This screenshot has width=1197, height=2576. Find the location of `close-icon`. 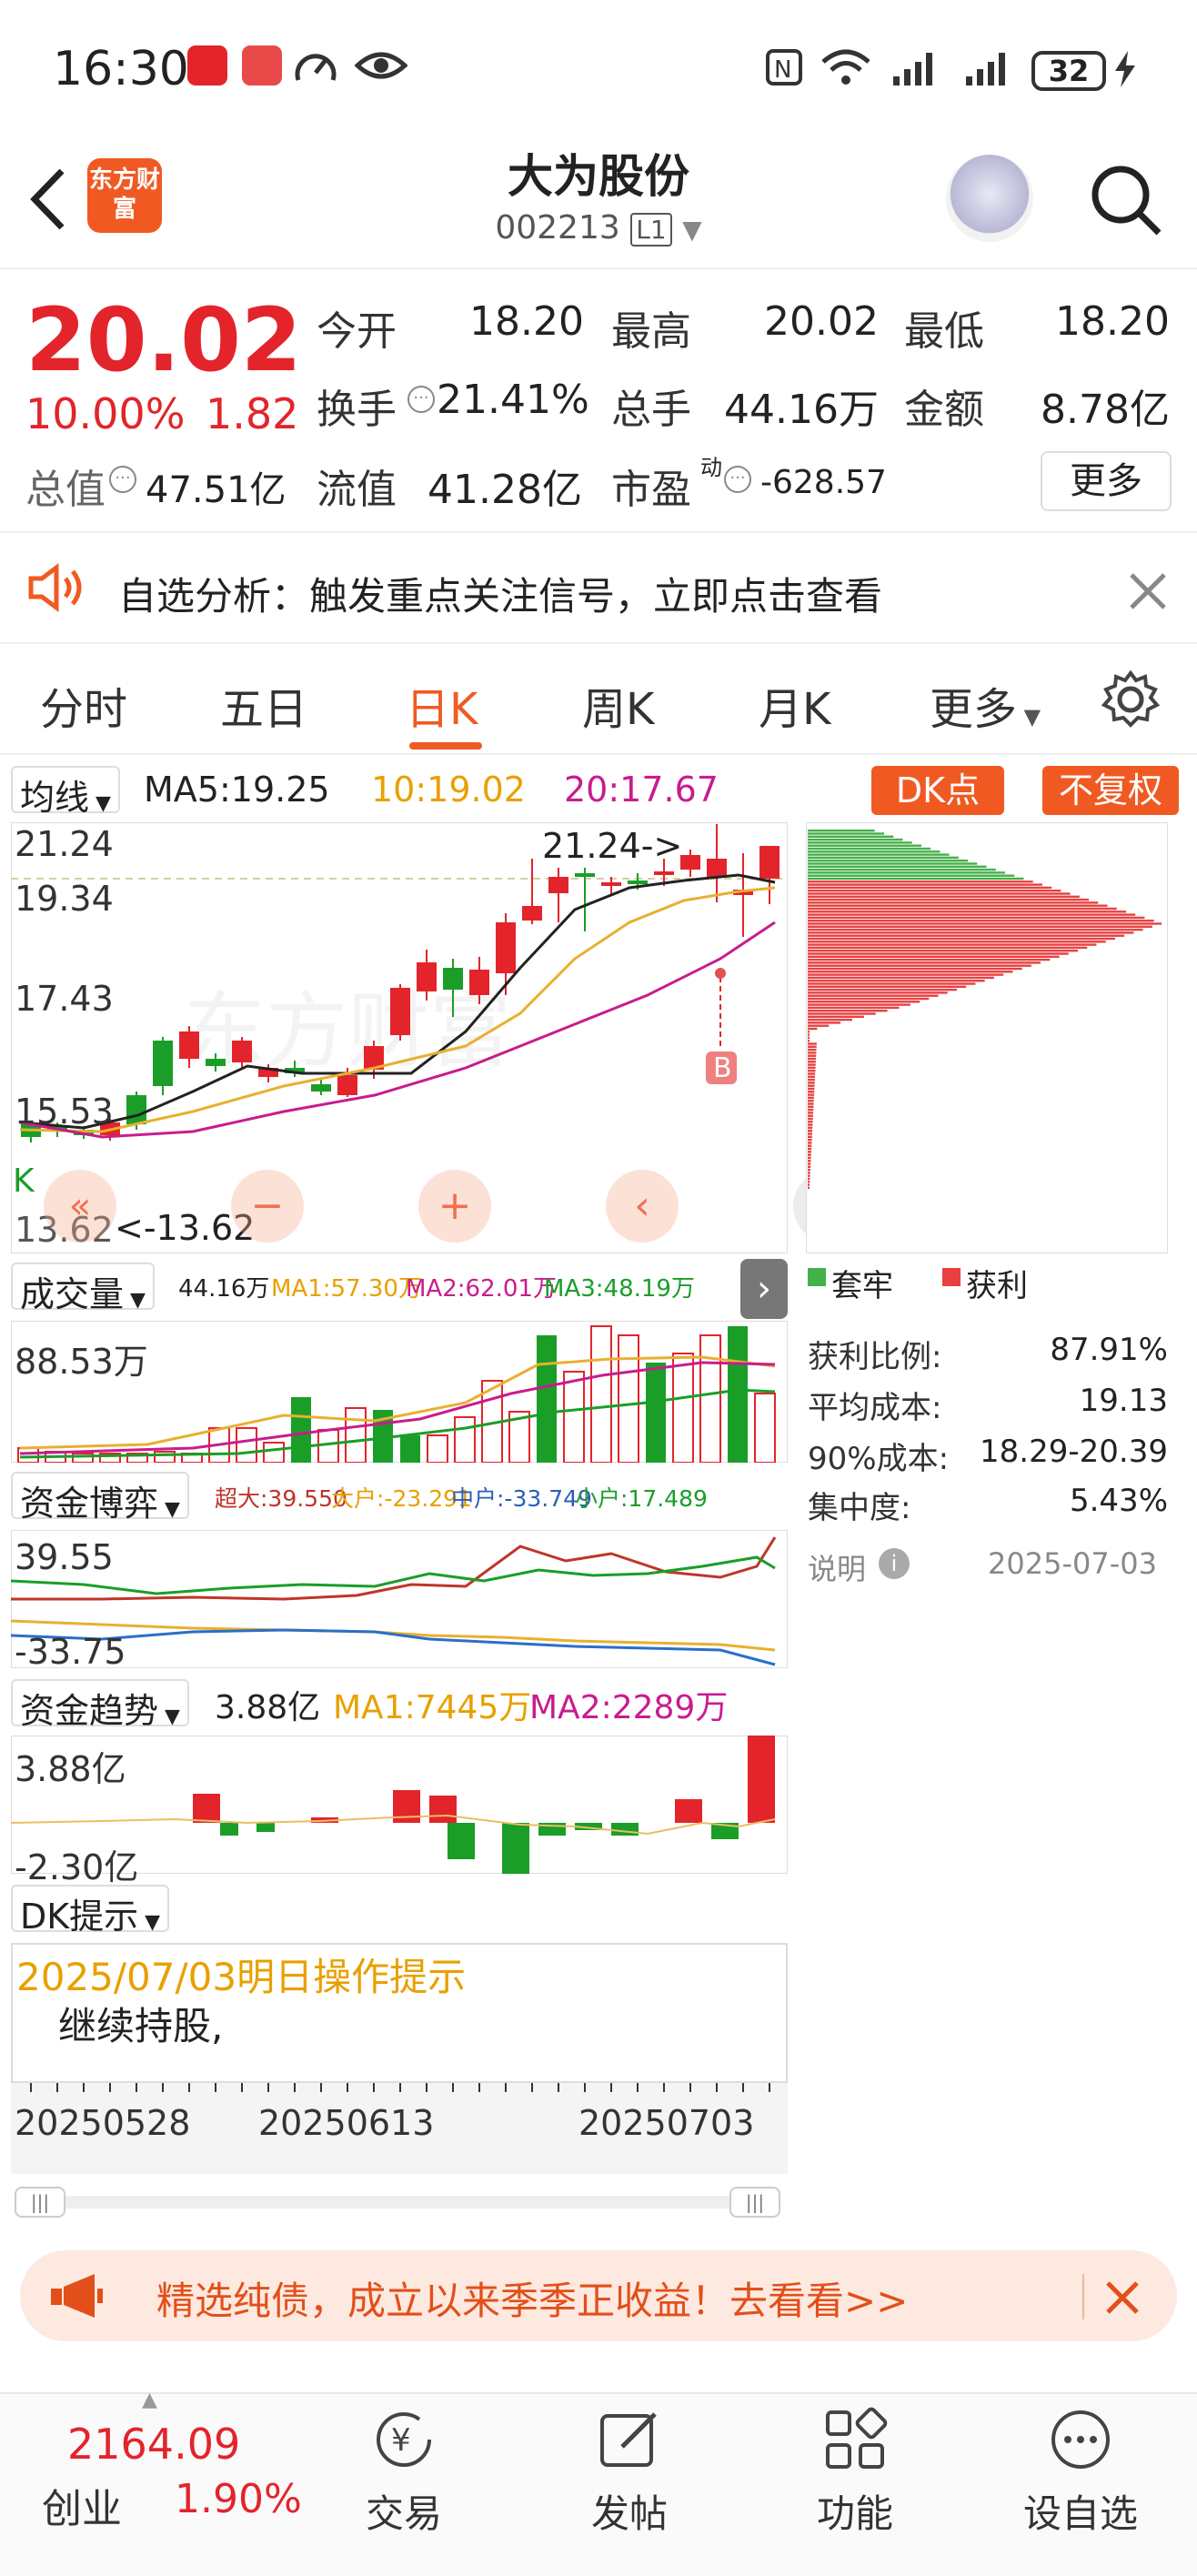

close-icon is located at coordinates (1148, 591).